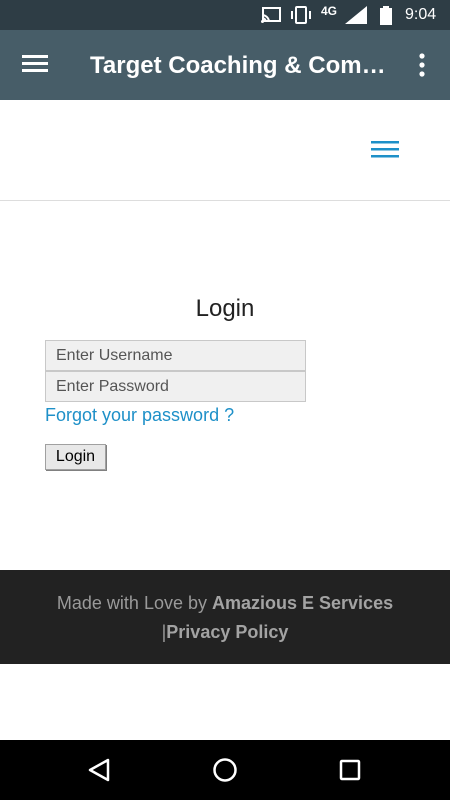 The height and width of the screenshot is (800, 450). I want to click on username-input, so click(175, 355).